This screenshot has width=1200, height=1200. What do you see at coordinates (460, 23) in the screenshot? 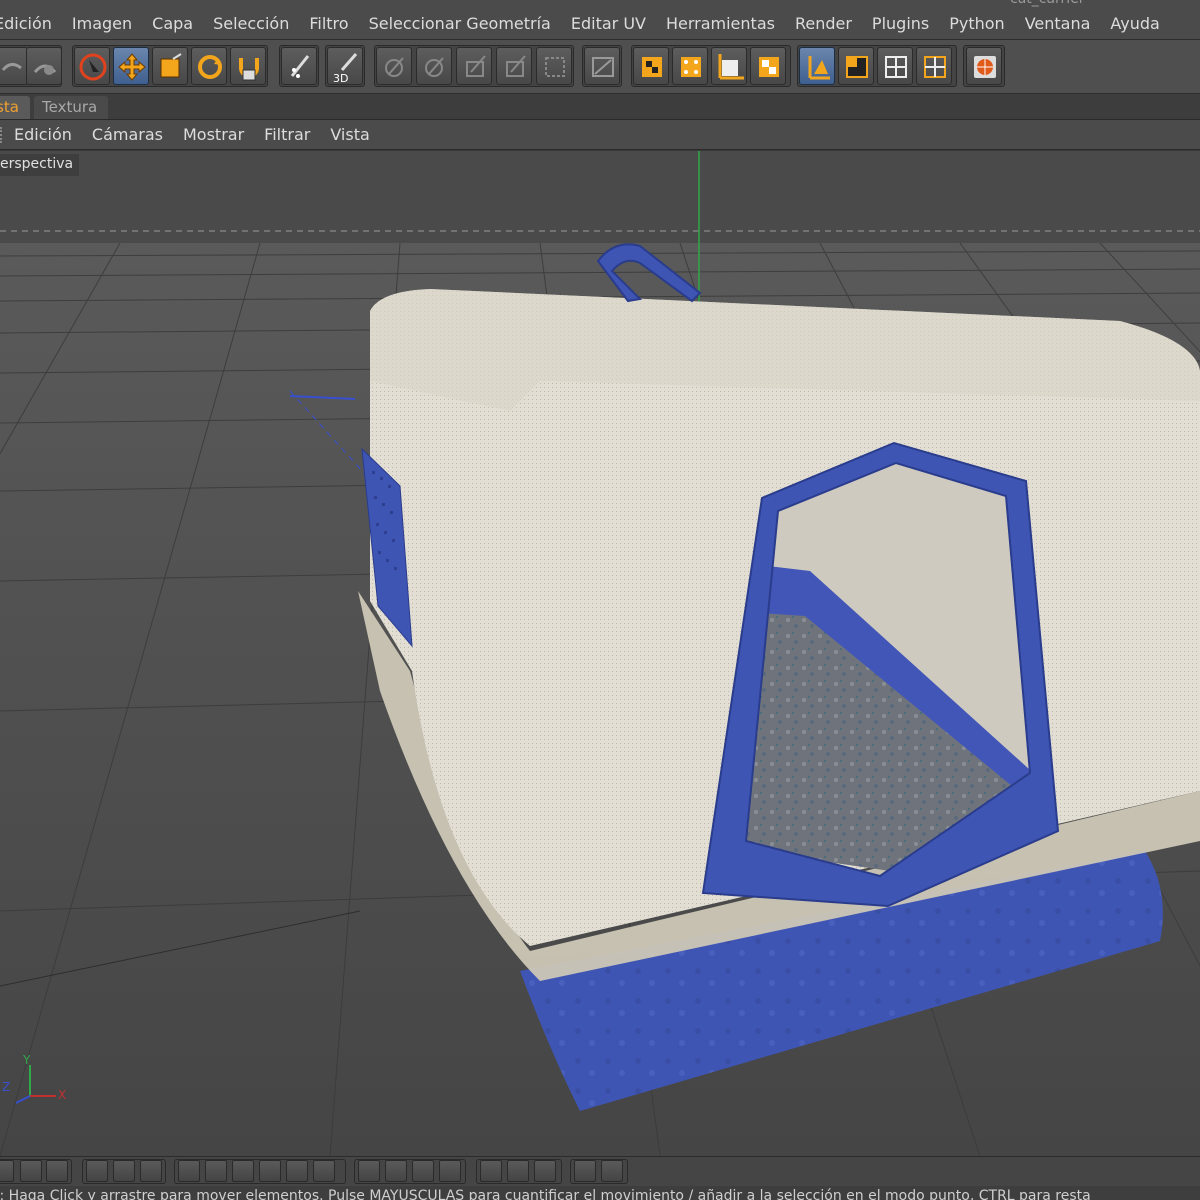
I see `menu-seleccionar-geometria: Seleccionar Geometría` at bounding box center [460, 23].